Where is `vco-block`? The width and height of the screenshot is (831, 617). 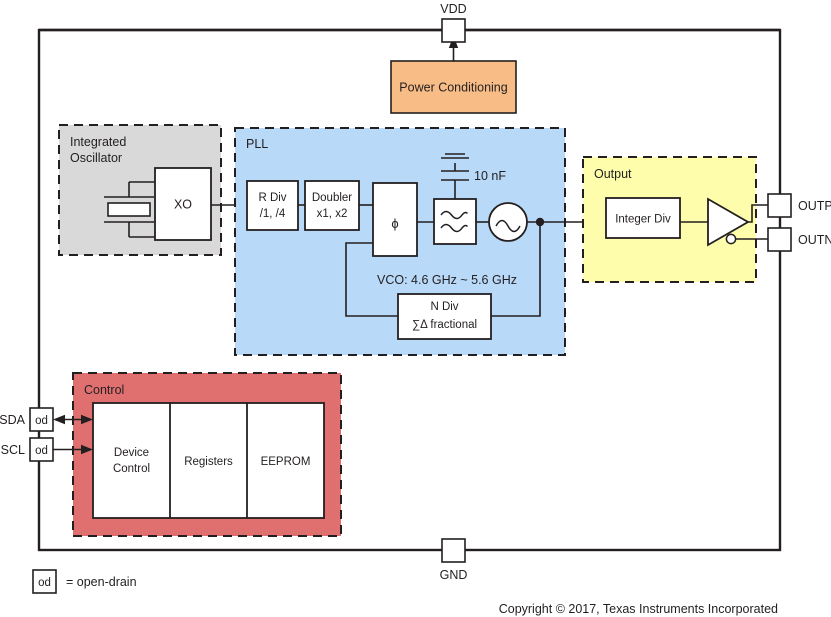
vco-block is located at coordinates (508, 222).